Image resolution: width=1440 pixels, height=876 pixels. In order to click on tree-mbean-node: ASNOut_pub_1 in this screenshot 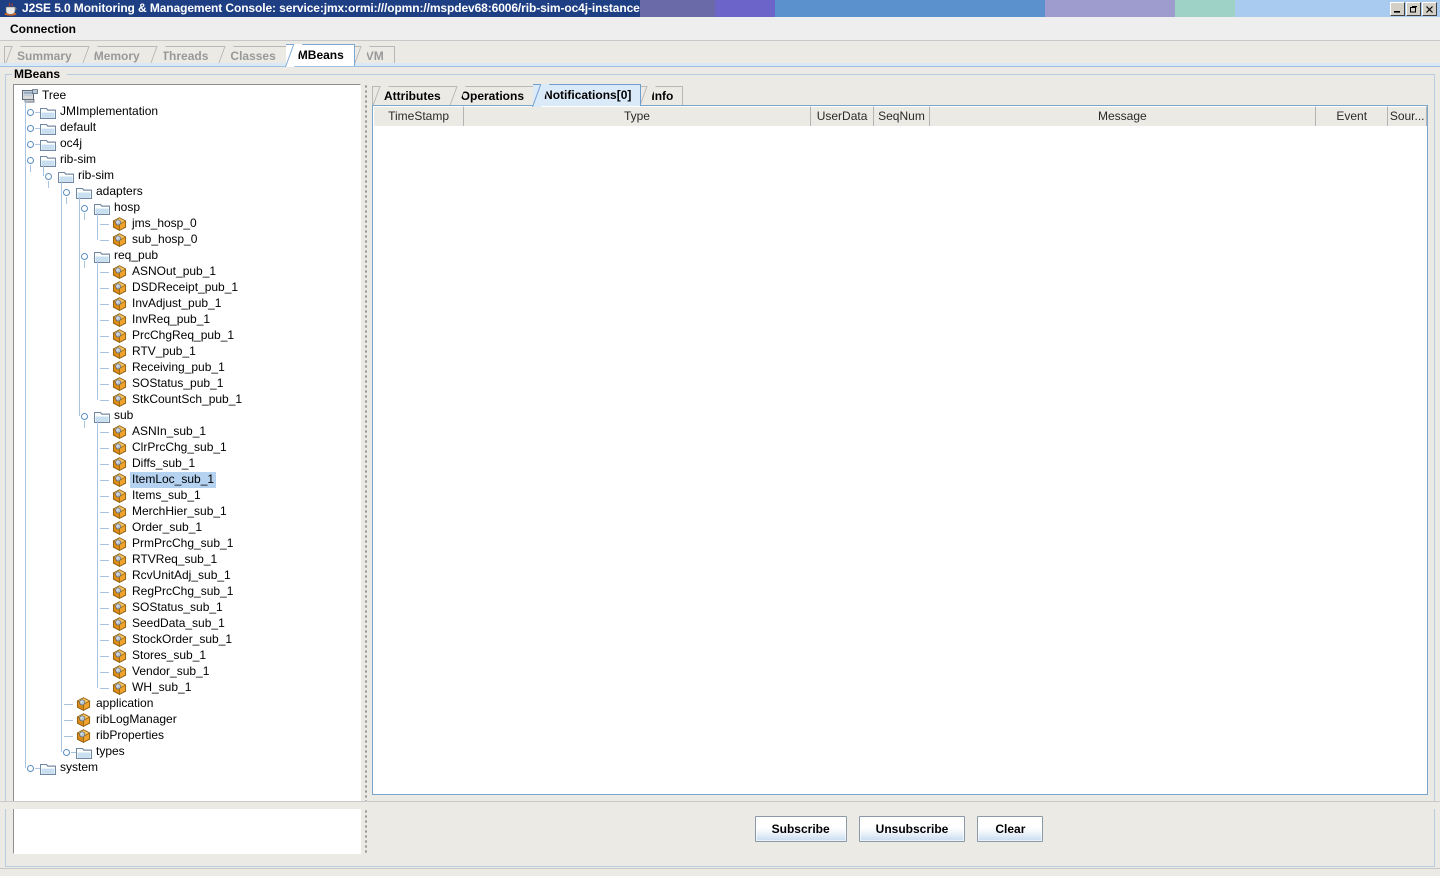, I will do `click(187, 272)`.